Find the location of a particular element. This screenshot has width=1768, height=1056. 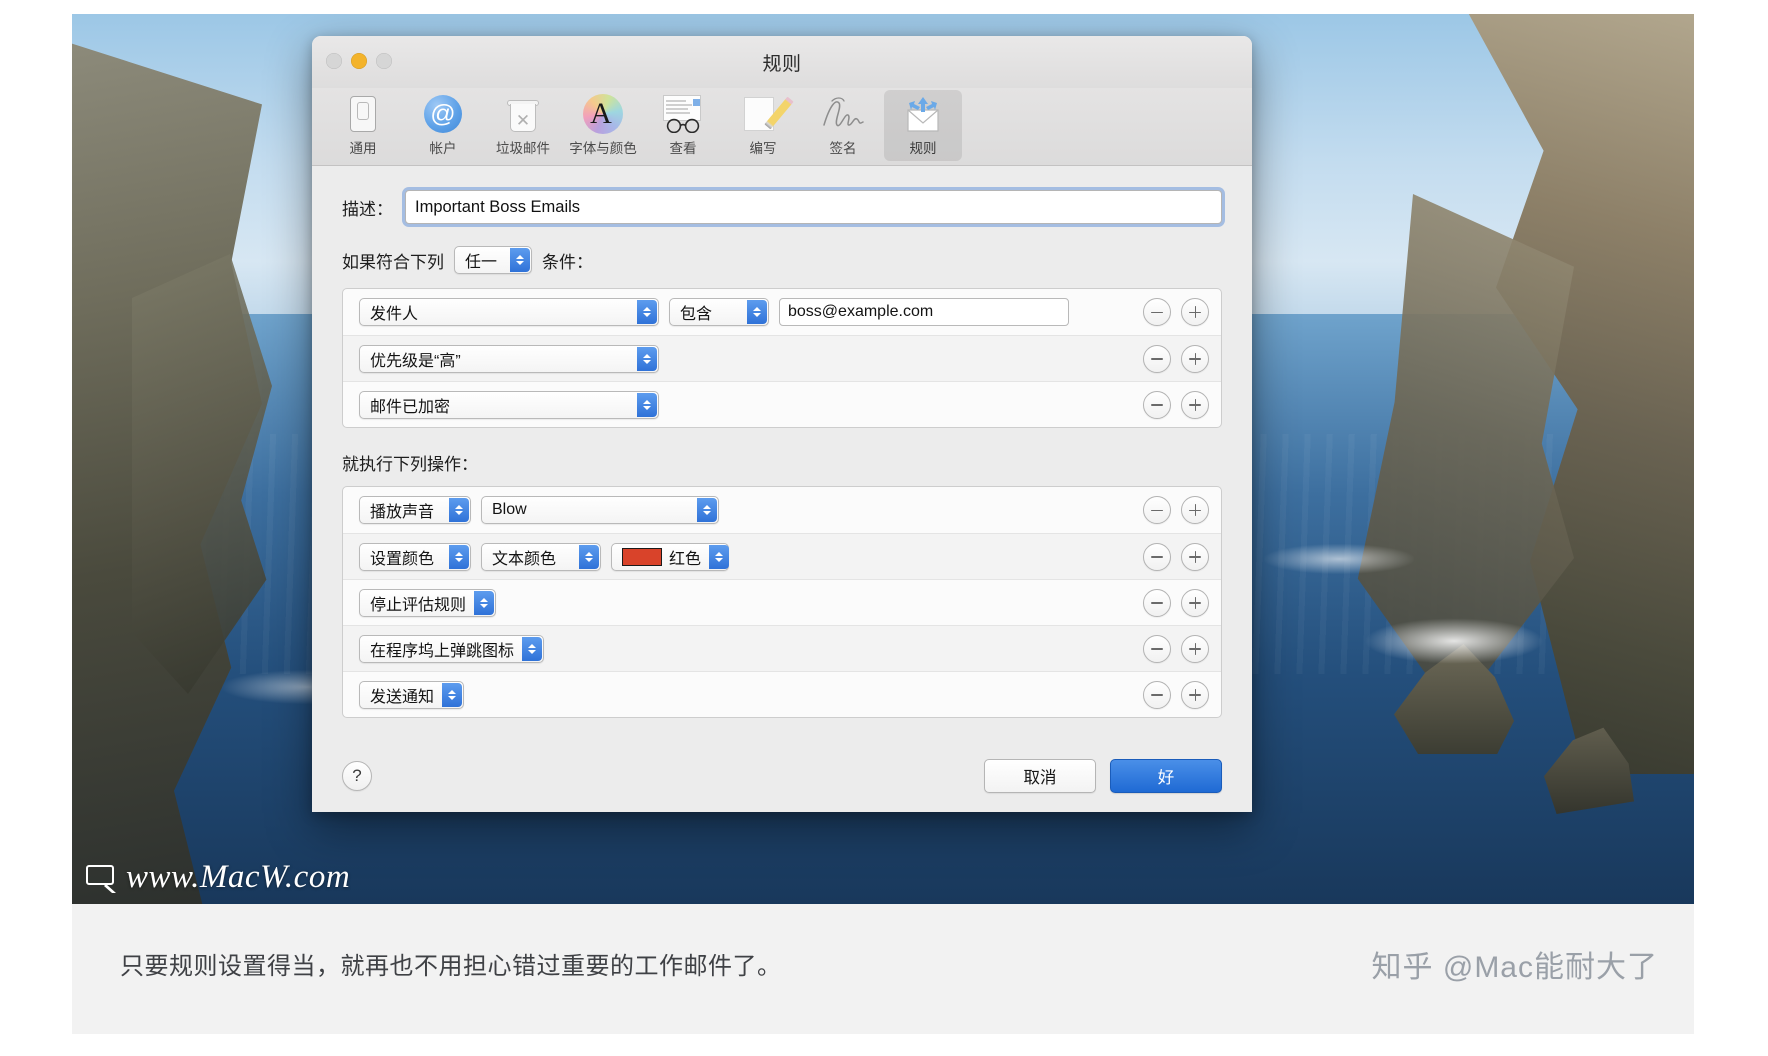

description-label: 描述： is located at coordinates (367, 209).